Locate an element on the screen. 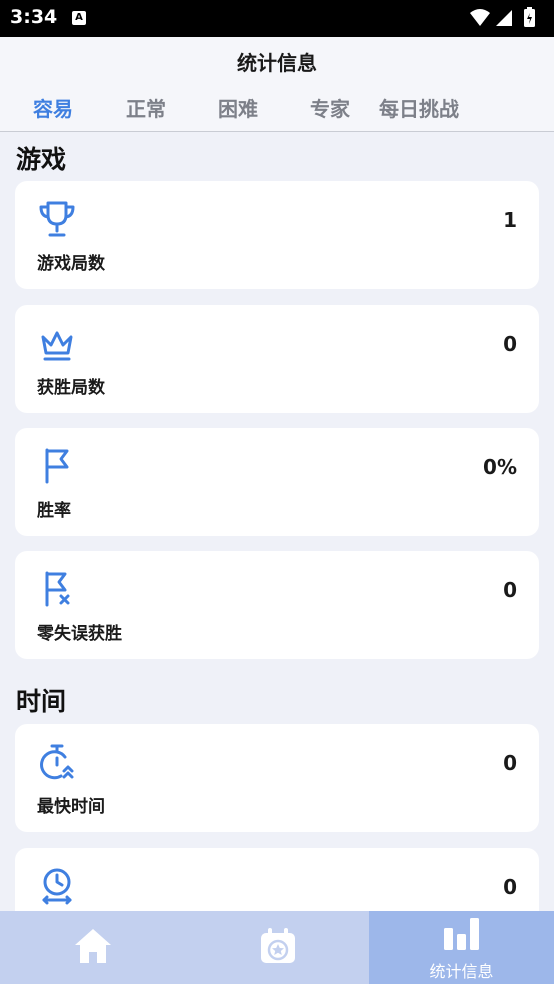  timer-fast-icon is located at coordinates (57, 762).